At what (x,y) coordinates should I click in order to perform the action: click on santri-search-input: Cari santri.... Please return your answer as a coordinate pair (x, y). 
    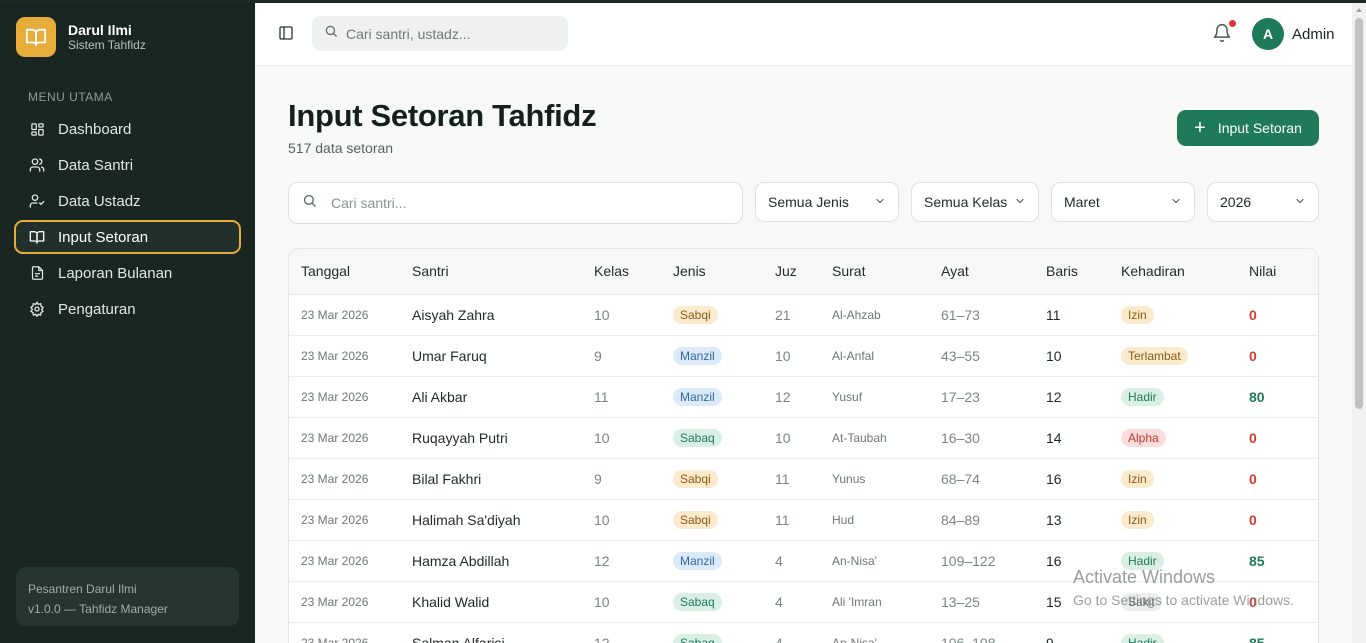
    Looking at the image, I should click on (515, 203).